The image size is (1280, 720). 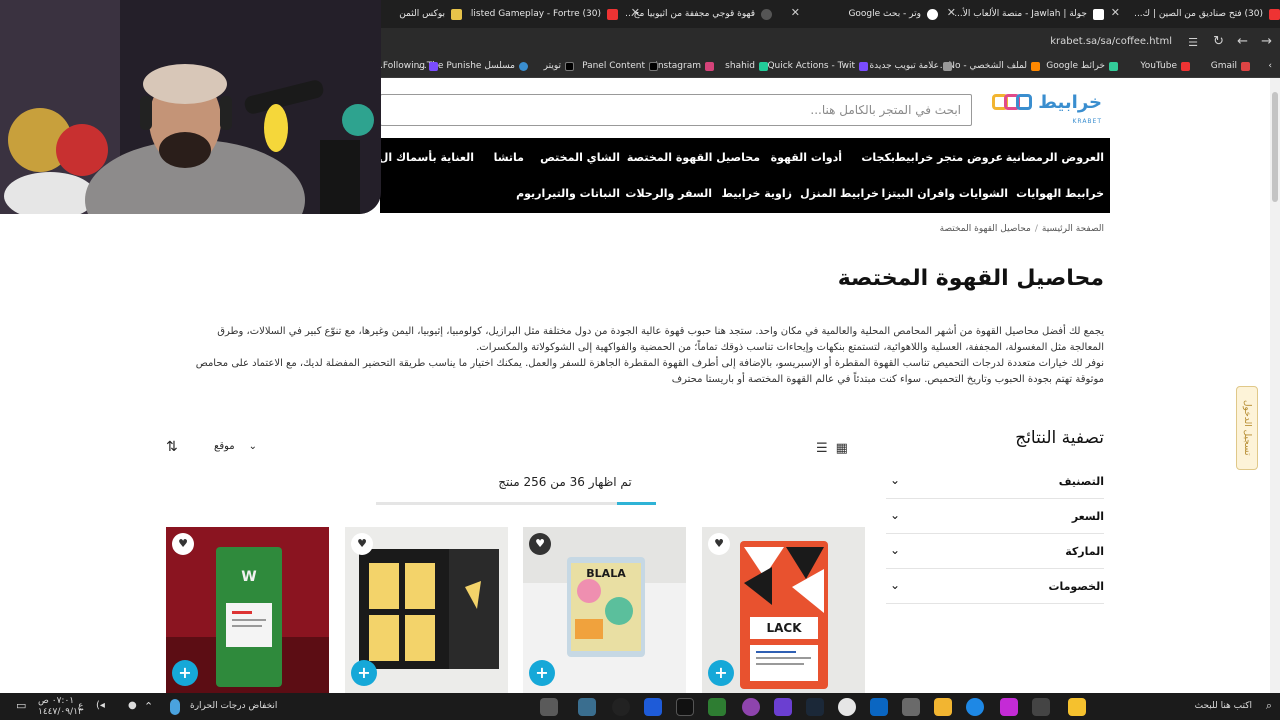 What do you see at coordinates (1077, 707) in the screenshot?
I see `widgets-icon` at bounding box center [1077, 707].